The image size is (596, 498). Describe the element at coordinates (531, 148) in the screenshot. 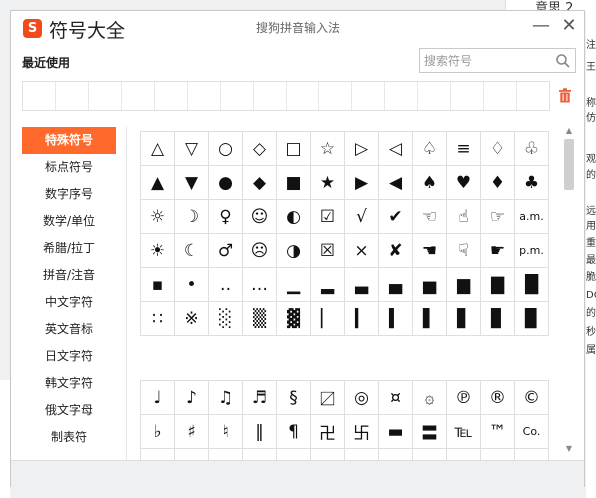

I see `symbol-cell: ♧` at that location.